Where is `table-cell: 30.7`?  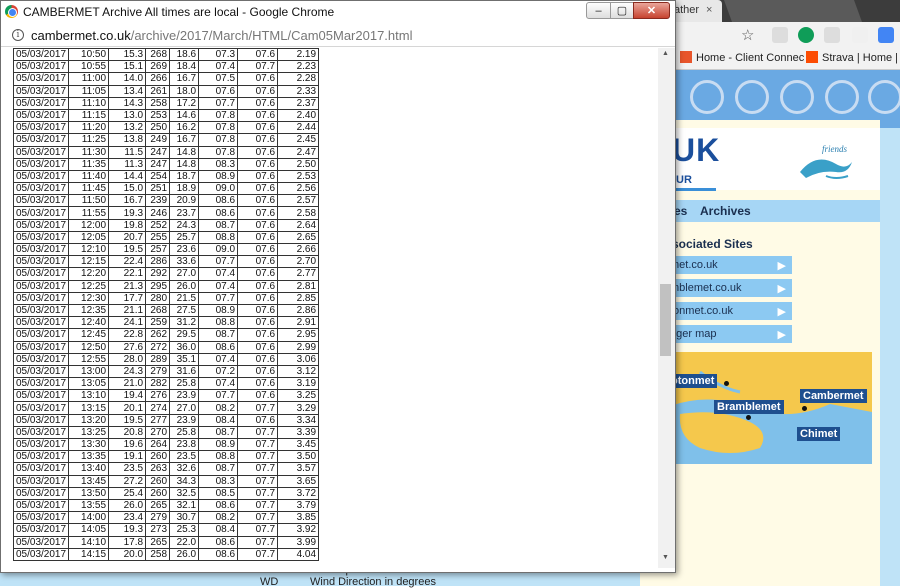 table-cell: 30.7 is located at coordinates (184, 518).